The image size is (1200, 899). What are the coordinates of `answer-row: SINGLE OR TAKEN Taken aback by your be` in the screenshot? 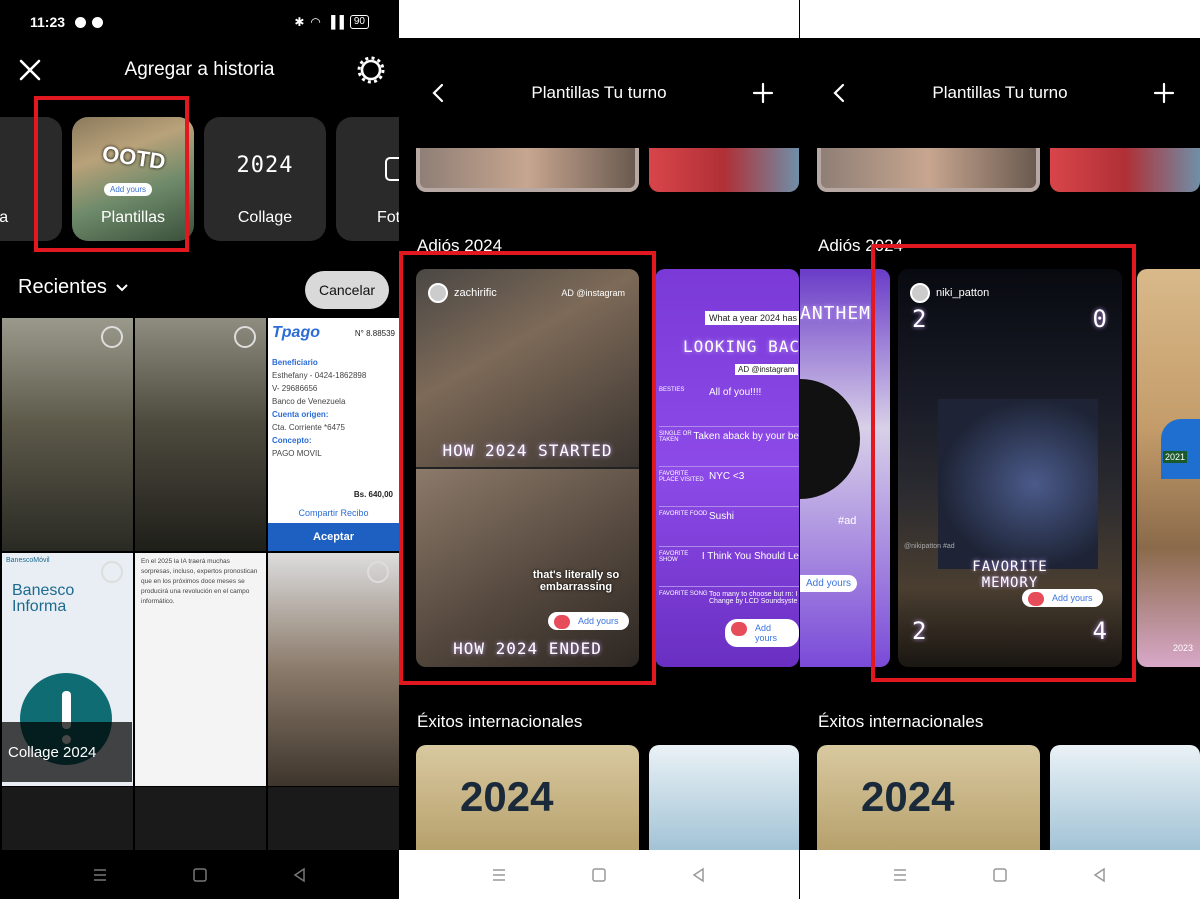 It's located at (729, 447).